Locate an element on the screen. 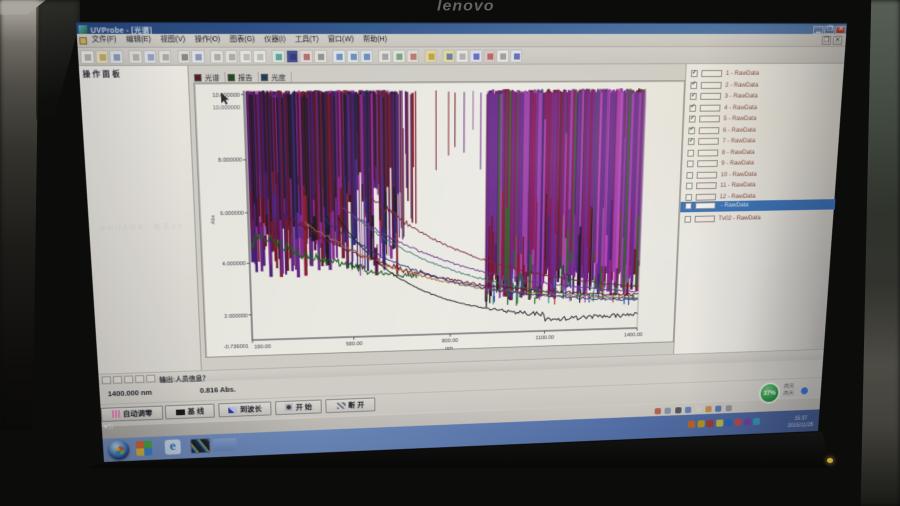  svg-text: -0.736001 is located at coordinates (237, 346).